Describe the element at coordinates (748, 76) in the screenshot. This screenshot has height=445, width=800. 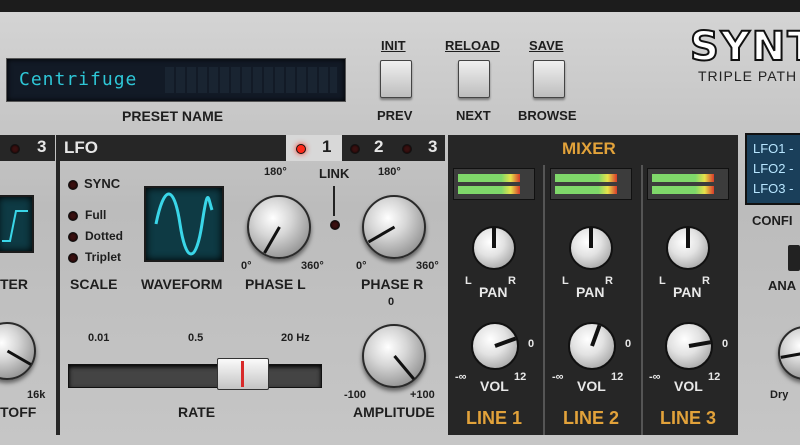
I see `brand-subtitle: TRIPLE PATH` at that location.